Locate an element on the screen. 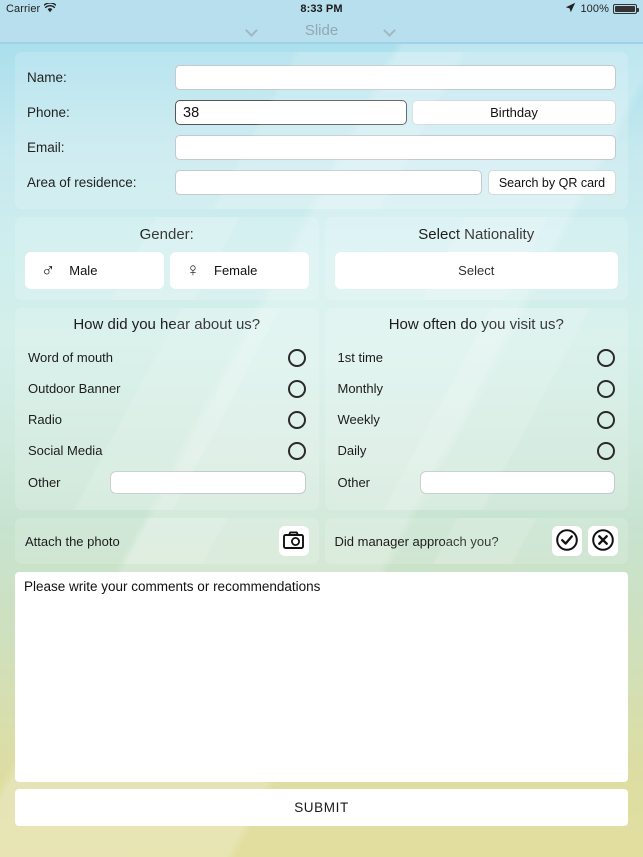 The height and width of the screenshot is (857, 643). option-row: Social Media is located at coordinates (167, 450).